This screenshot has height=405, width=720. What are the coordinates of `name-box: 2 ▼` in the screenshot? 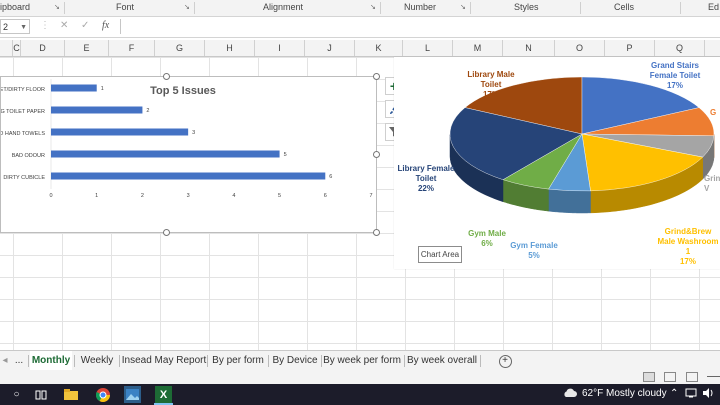 It's located at (15, 26).